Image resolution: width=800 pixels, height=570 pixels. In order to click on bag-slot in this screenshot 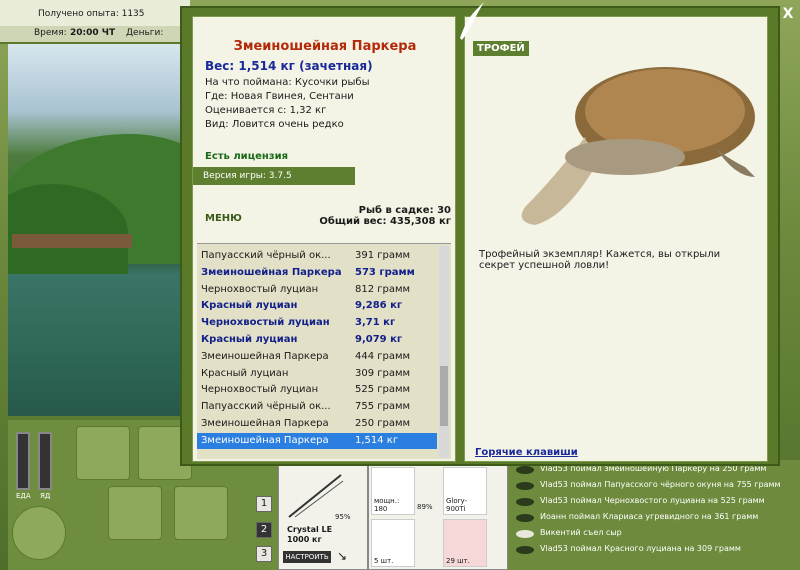, I will do `click(103, 453)`.